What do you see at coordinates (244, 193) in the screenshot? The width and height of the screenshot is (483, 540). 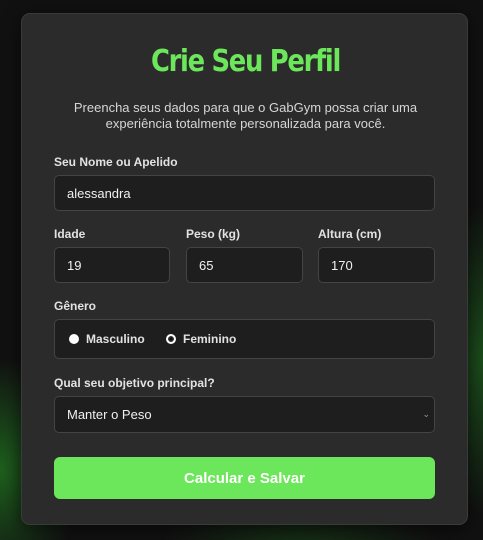 I see `name-input: alessandra` at bounding box center [244, 193].